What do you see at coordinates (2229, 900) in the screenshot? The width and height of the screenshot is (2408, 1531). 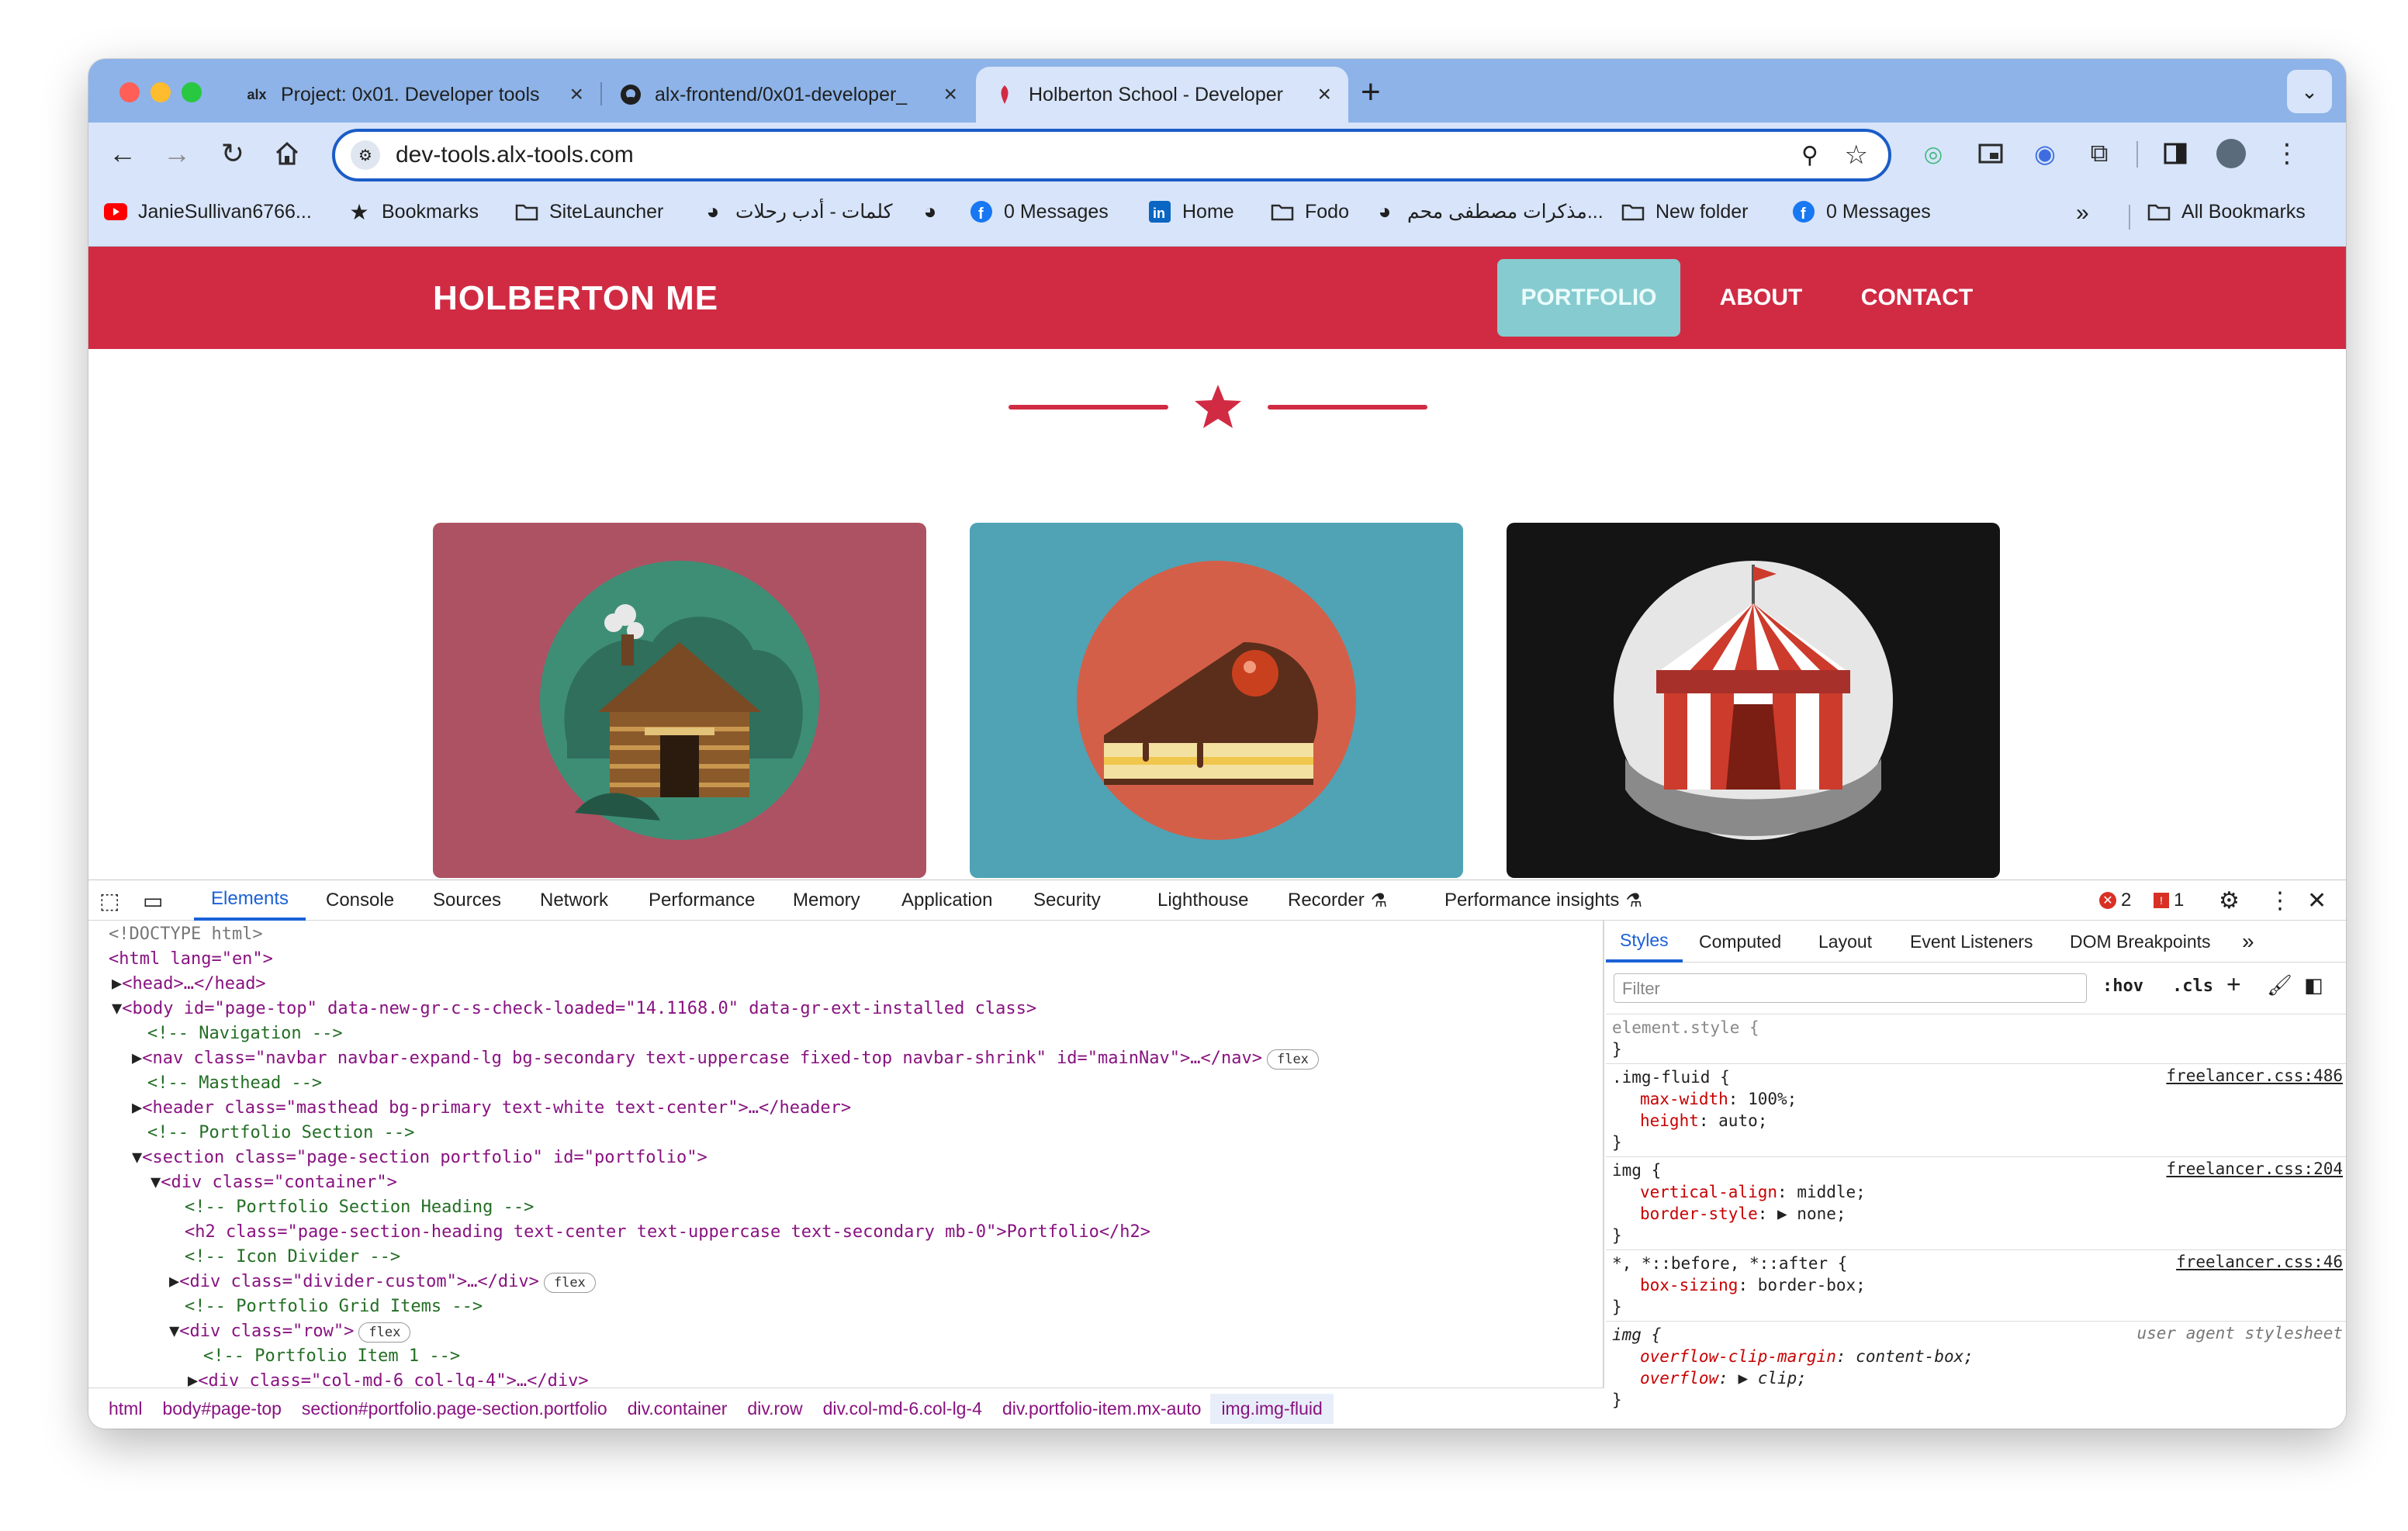 I see `devtools-settings-button: ⚙` at bounding box center [2229, 900].